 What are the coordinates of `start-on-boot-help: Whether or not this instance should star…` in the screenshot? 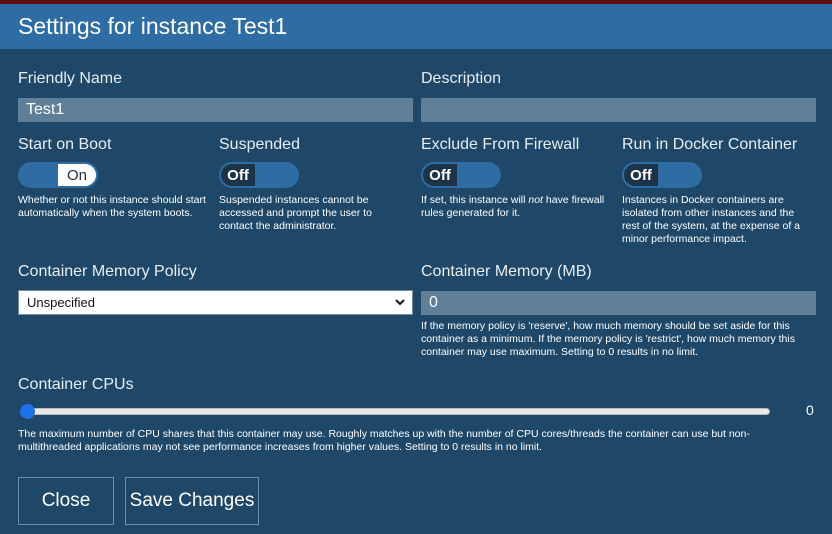 It's located at (112, 206).